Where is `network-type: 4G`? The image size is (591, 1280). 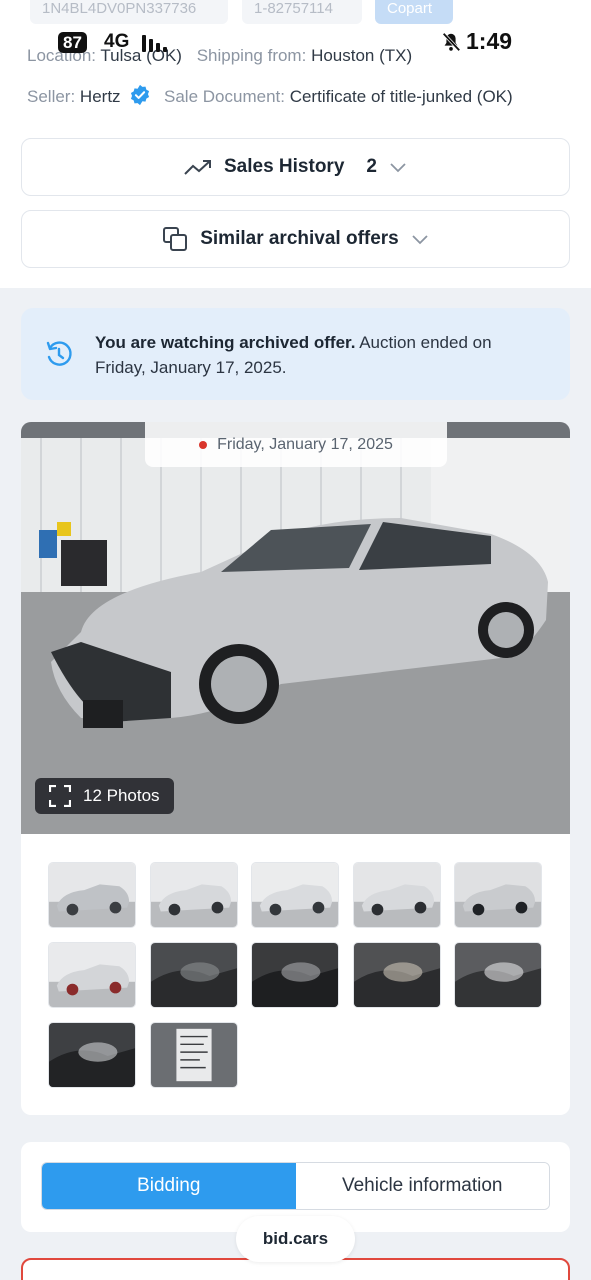 network-type: 4G is located at coordinates (117, 41).